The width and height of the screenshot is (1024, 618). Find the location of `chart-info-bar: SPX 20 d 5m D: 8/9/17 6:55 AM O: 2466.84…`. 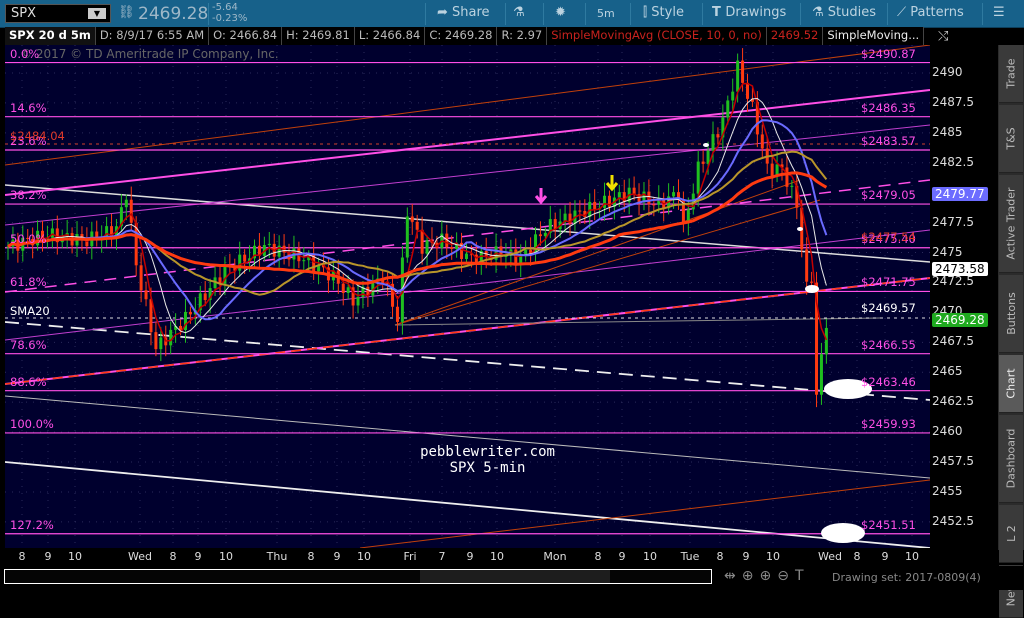

chart-info-bar: SPX 20 d 5m D: 8/9/17 6:55 AM O: 2466.84… is located at coordinates (465, 36).